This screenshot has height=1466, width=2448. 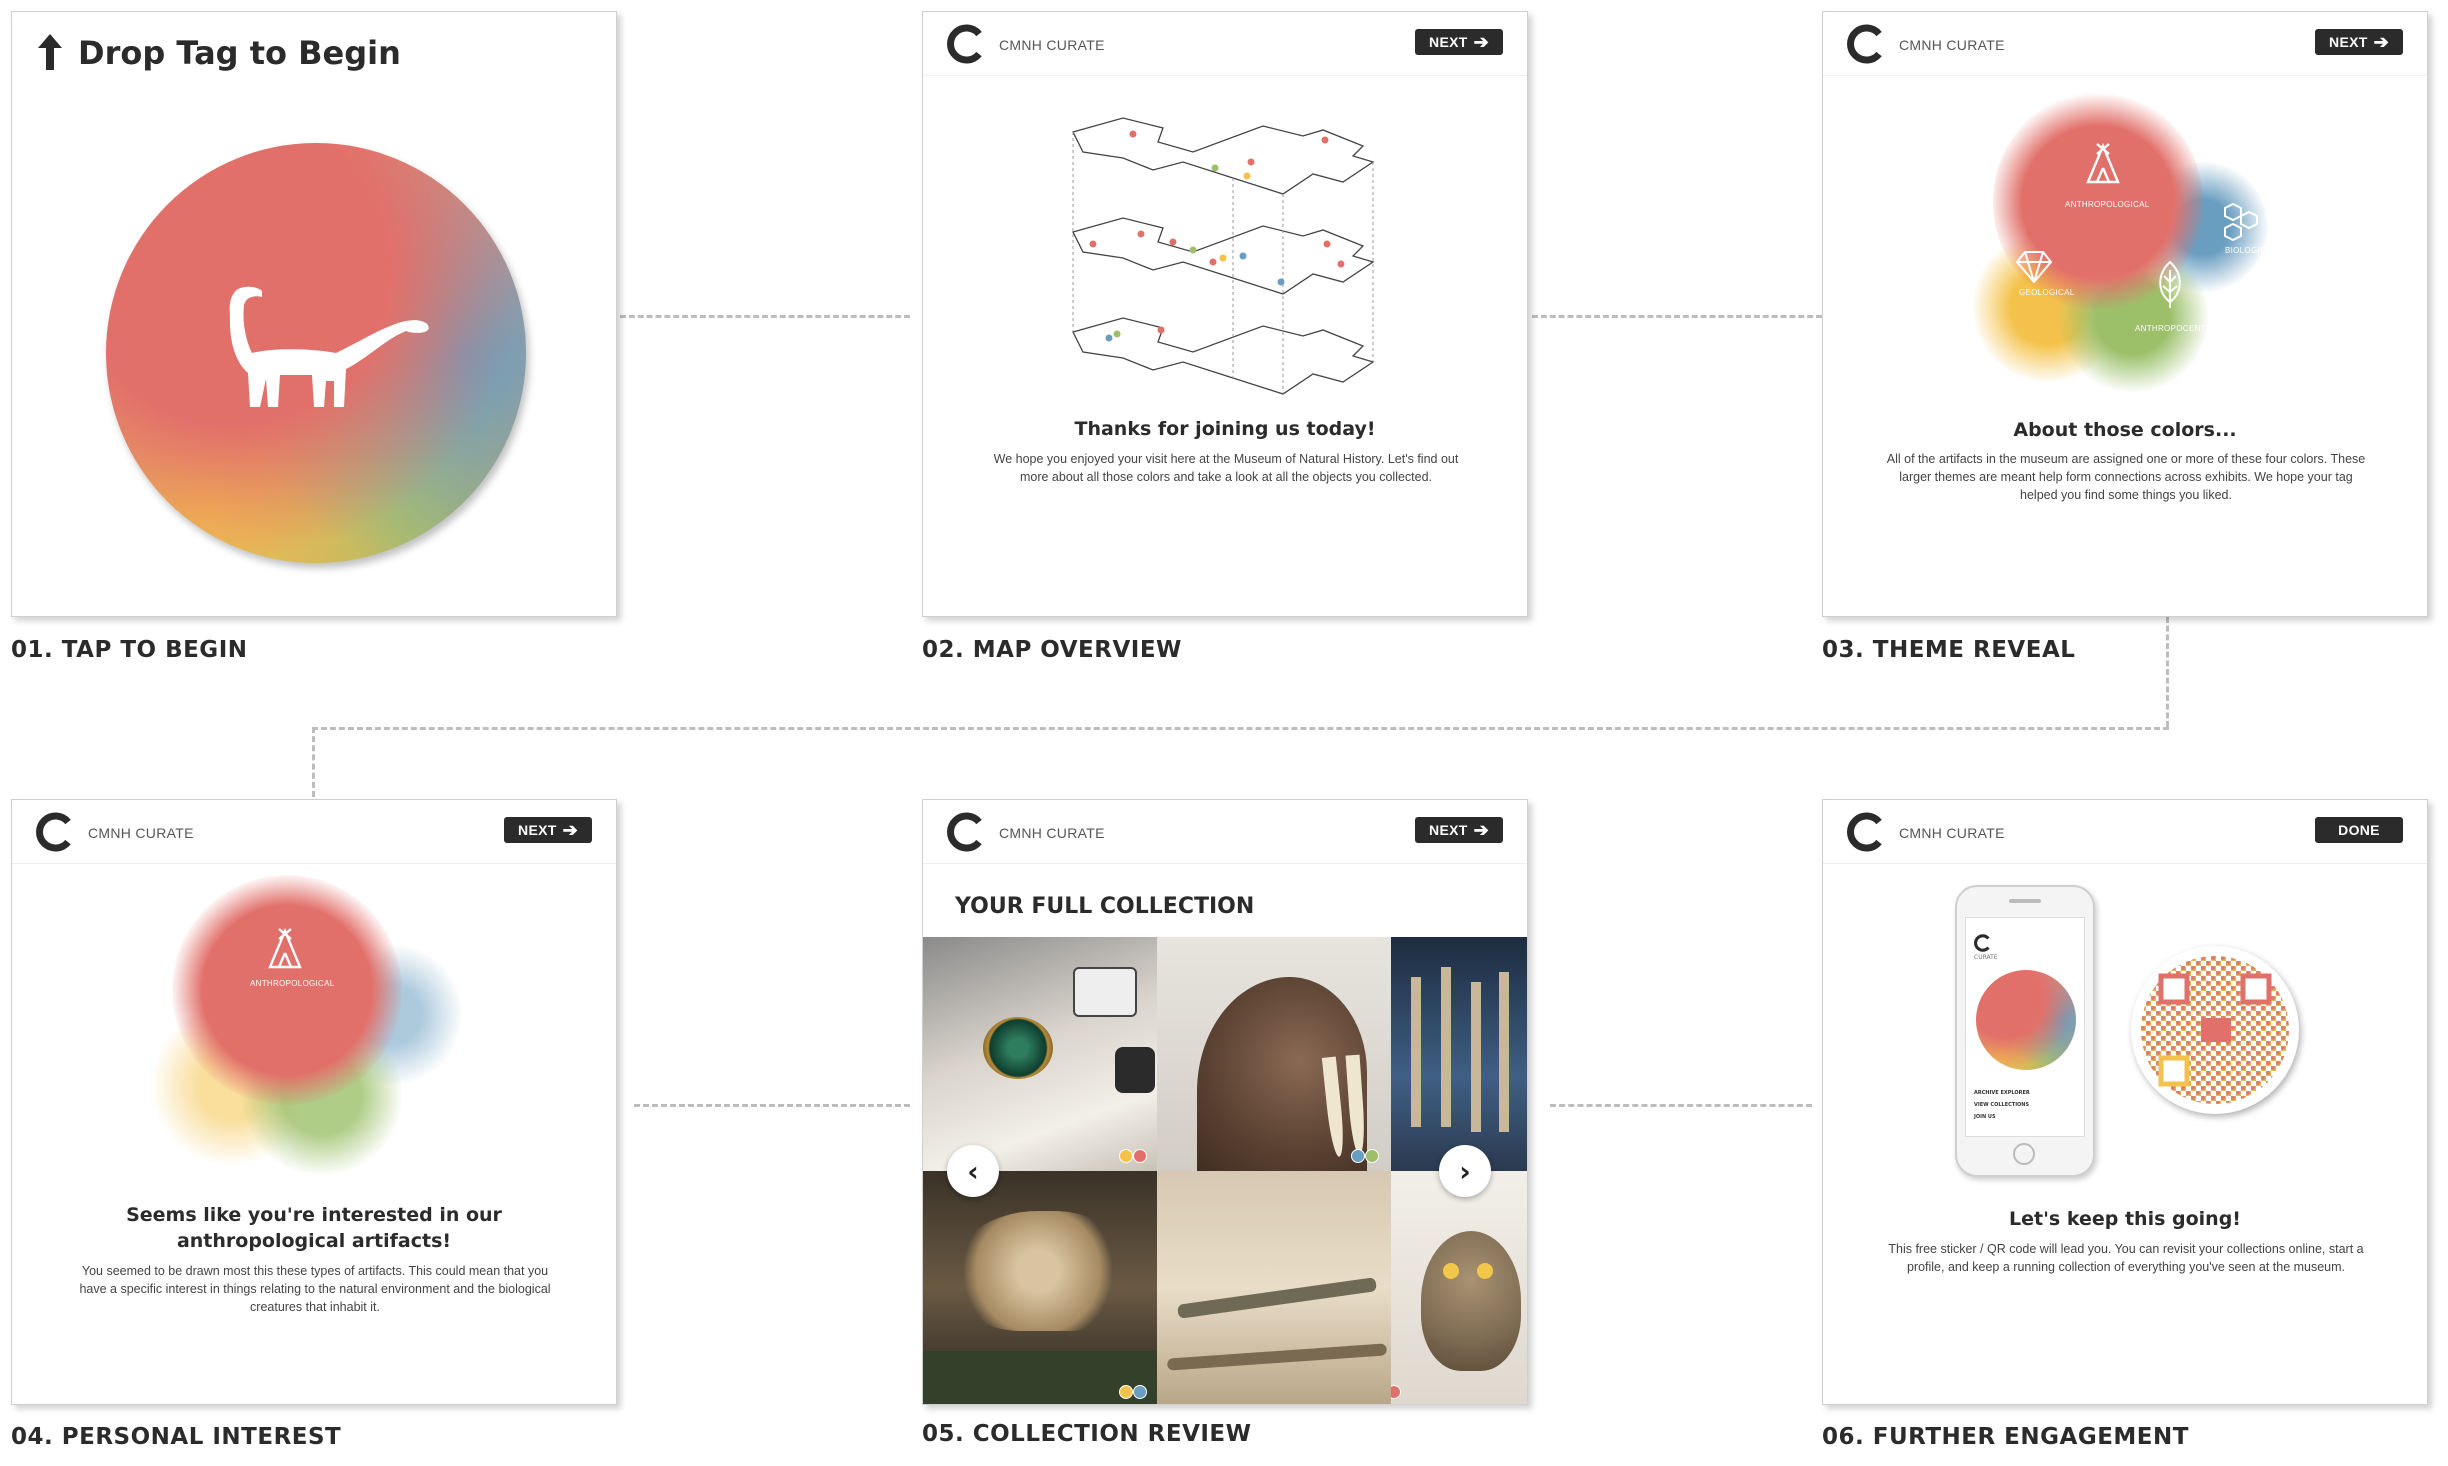 I want to click on screen4-title-line1: Seems like you're interested in our, so click(x=314, y=1215).